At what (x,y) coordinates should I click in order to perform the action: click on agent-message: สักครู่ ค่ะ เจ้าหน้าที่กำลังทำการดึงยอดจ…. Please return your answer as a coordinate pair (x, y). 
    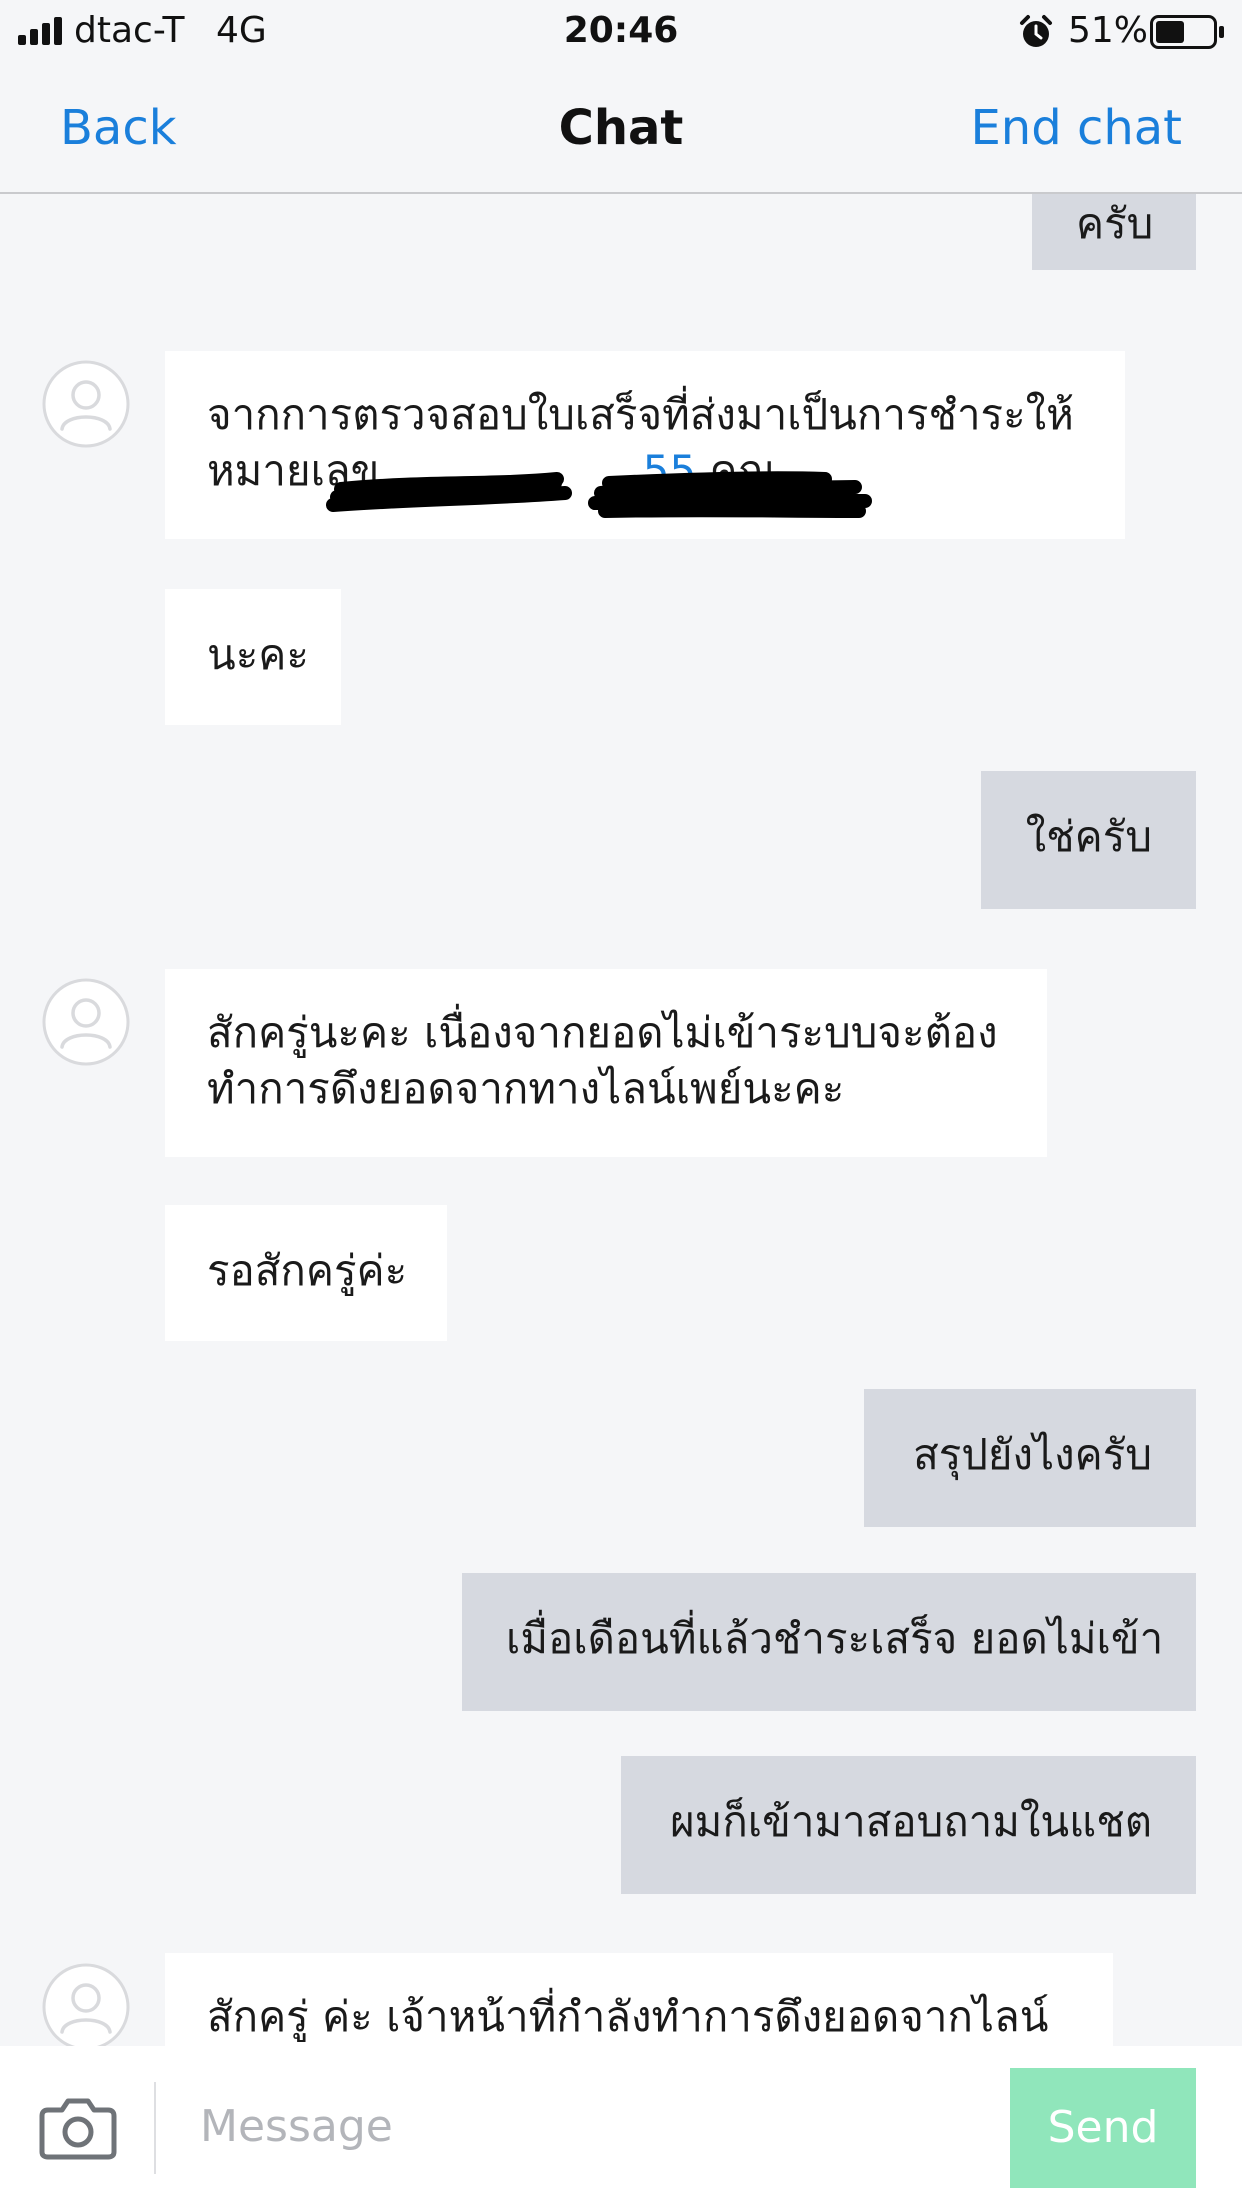
    Looking at the image, I should click on (639, 1999).